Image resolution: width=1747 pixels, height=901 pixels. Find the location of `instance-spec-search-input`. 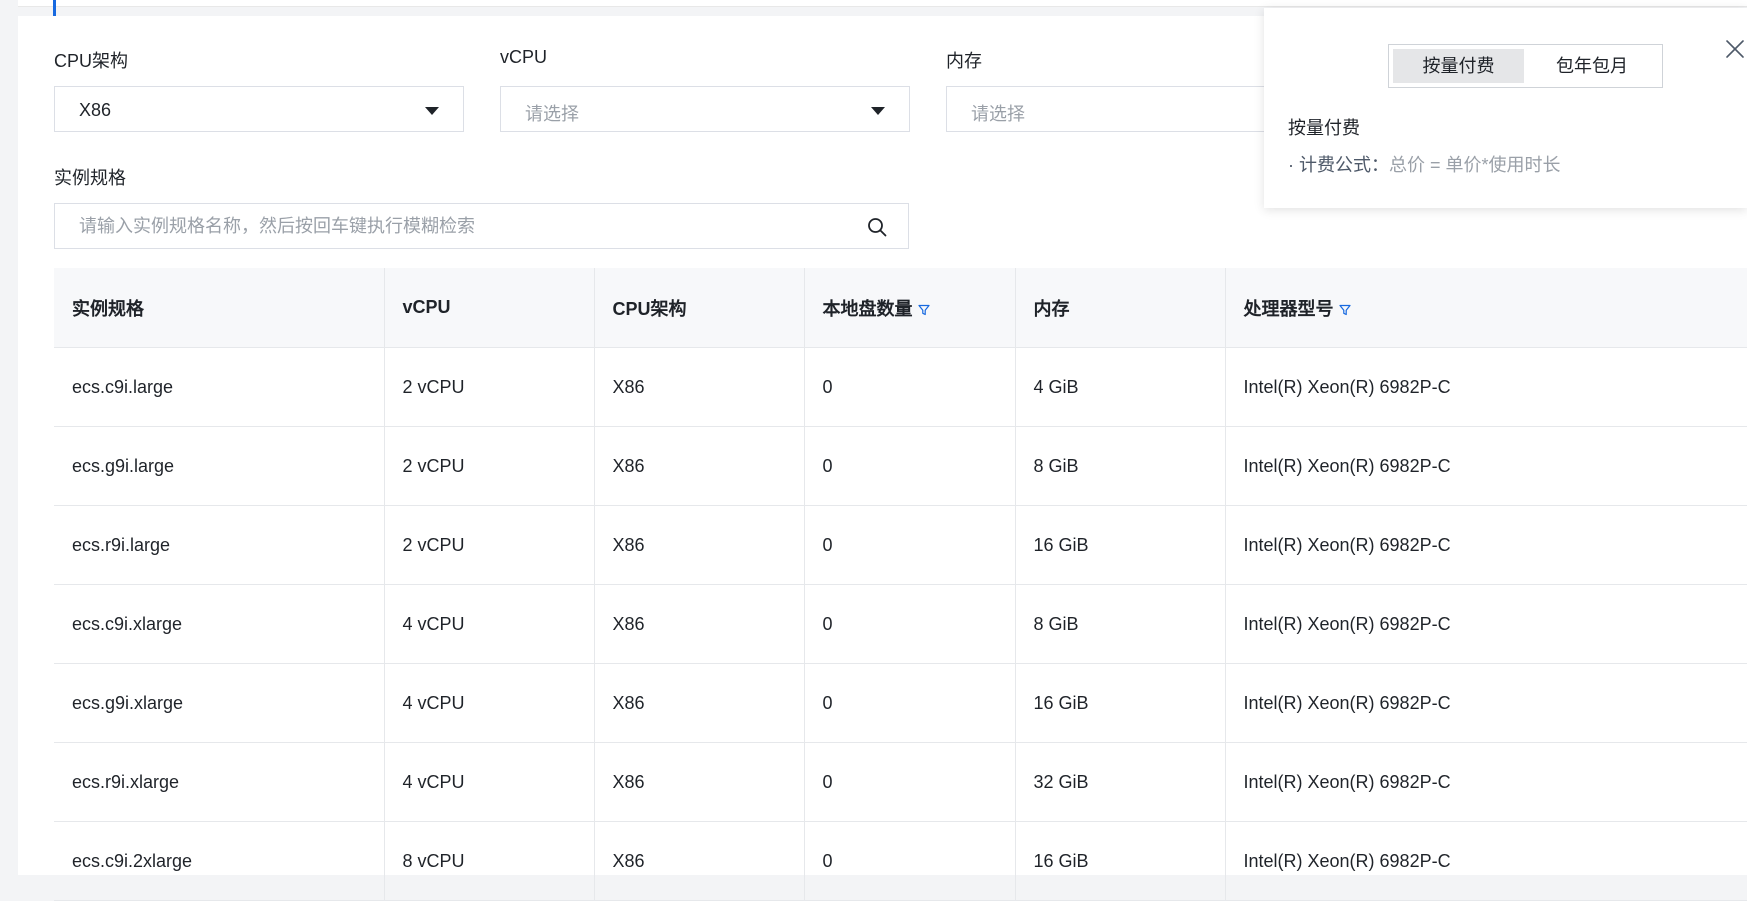

instance-spec-search-input is located at coordinates (459, 226).